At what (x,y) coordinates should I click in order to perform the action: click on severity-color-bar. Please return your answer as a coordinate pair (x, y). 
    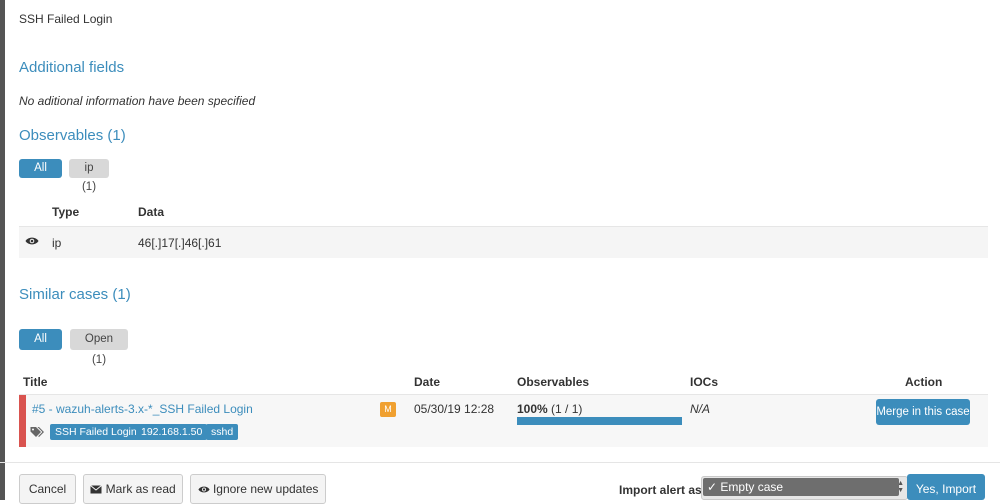
    Looking at the image, I should click on (22, 421).